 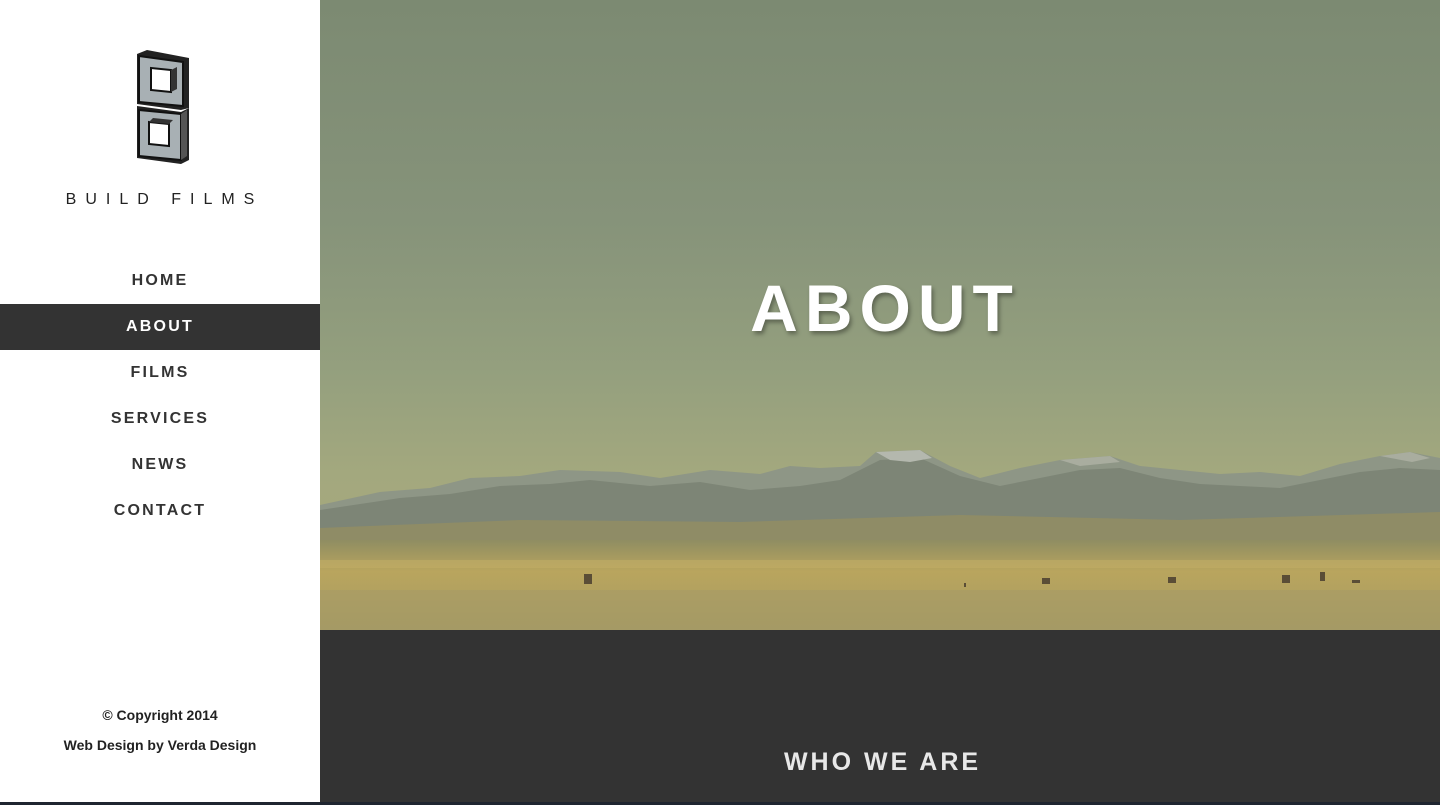 I want to click on build-films-logo-icon, so click(x=160, y=107).